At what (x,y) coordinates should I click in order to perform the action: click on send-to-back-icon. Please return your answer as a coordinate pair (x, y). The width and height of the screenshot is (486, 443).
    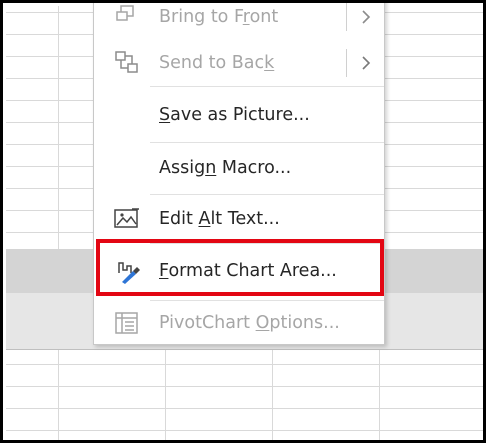
    Looking at the image, I should click on (126, 62).